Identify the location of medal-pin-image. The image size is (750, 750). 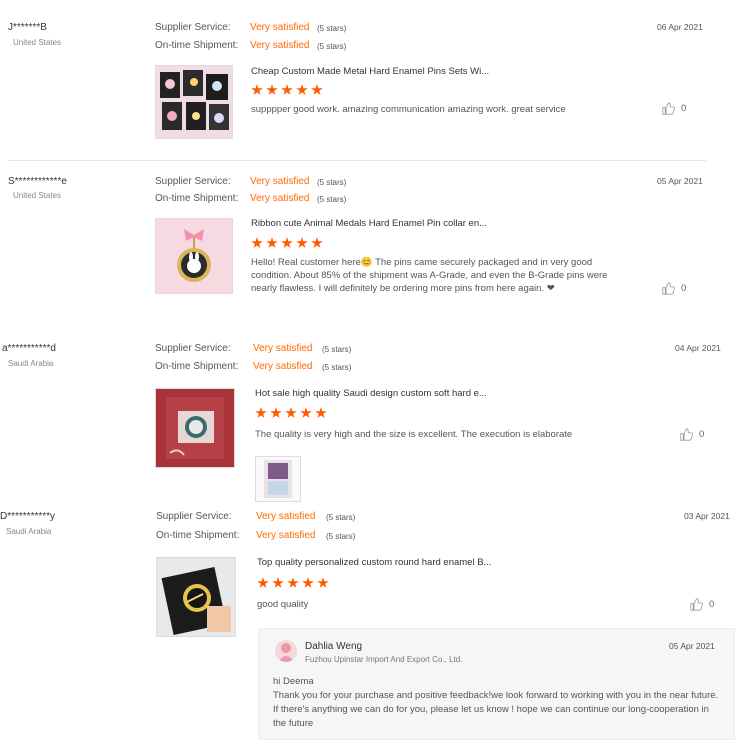
(194, 255).